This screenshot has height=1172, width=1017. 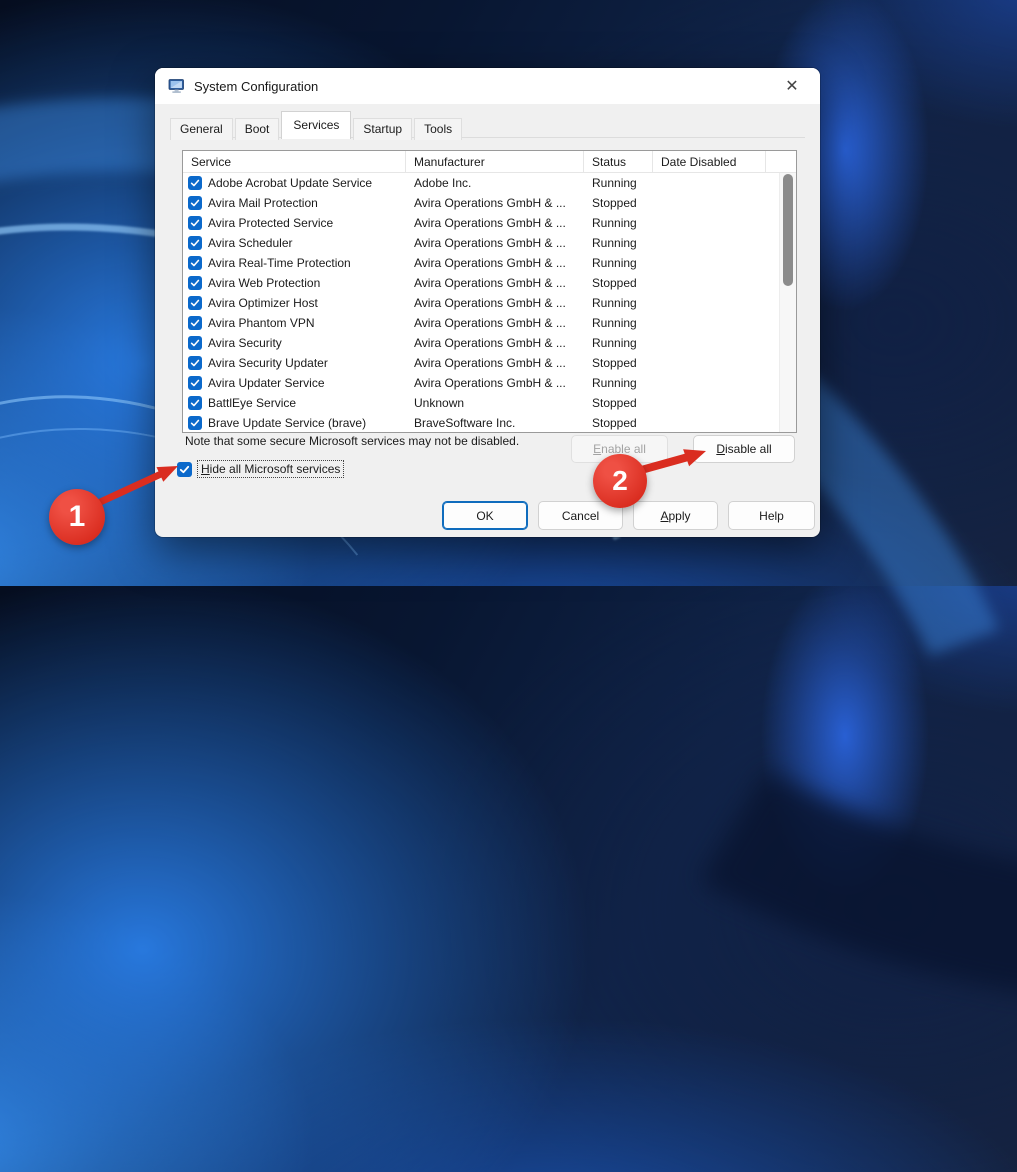 I want to click on service-manufacturer: BraveSoftware Inc., so click(x=465, y=423).